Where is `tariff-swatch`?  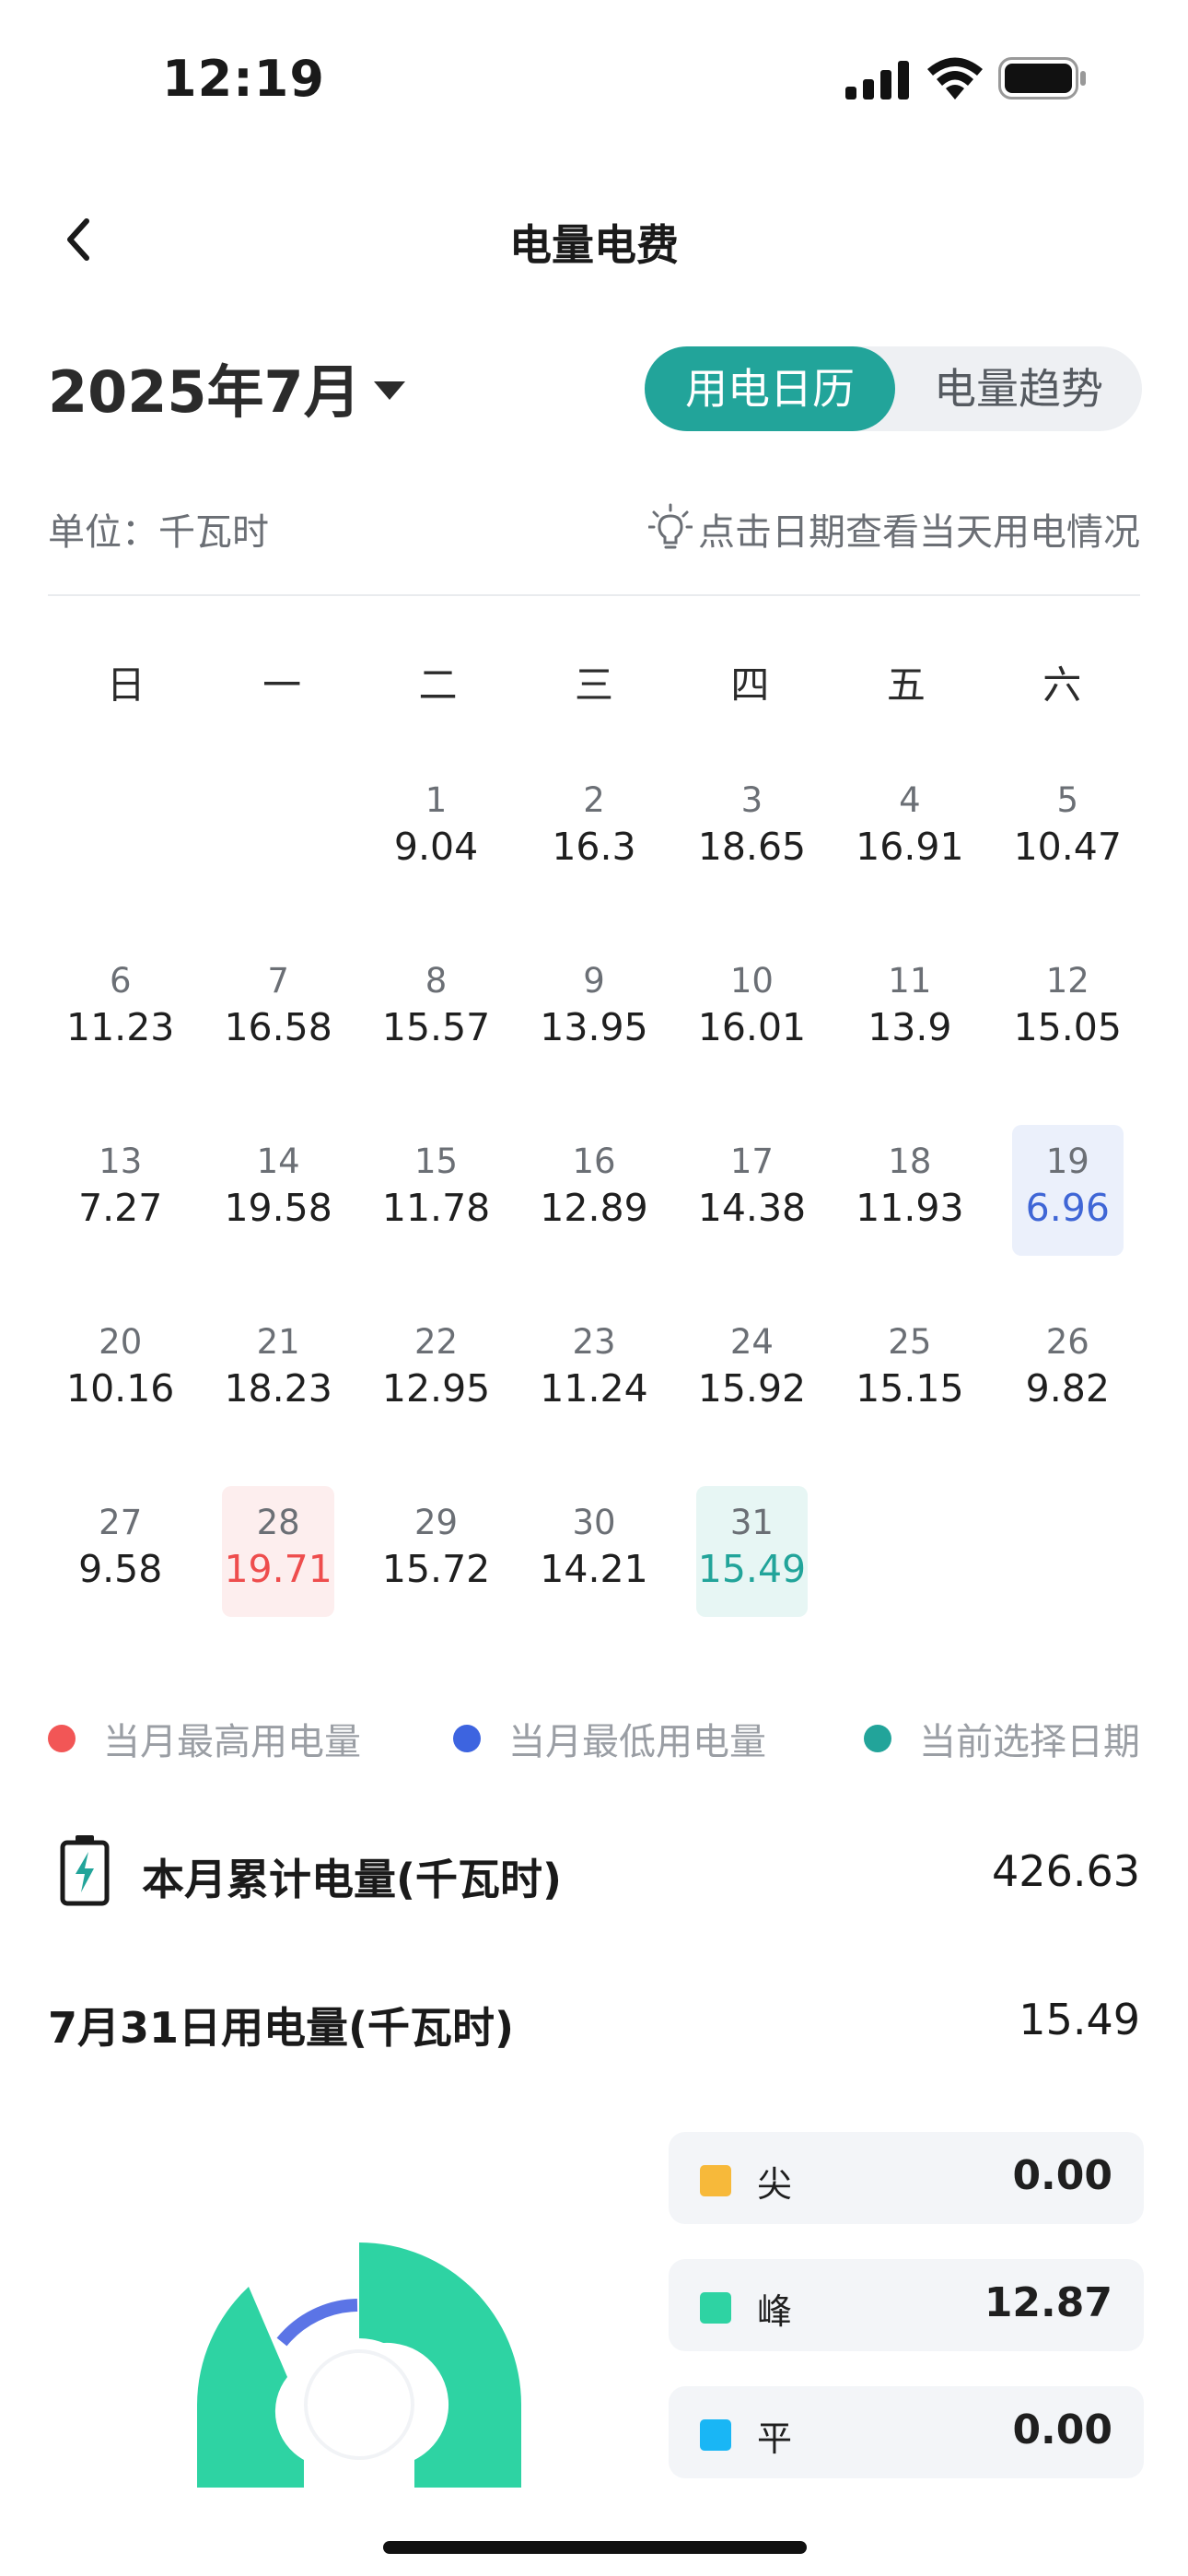
tariff-swatch is located at coordinates (715, 2435).